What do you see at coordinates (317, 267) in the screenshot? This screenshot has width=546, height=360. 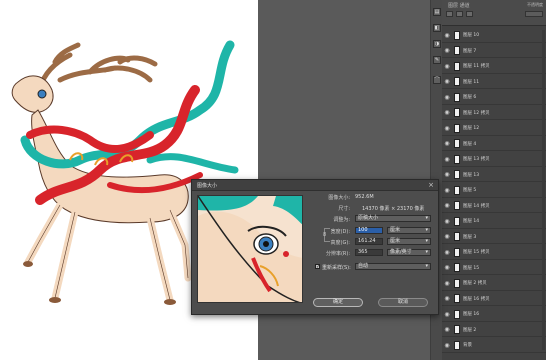 I see `resample-checkbox: ✓` at bounding box center [317, 267].